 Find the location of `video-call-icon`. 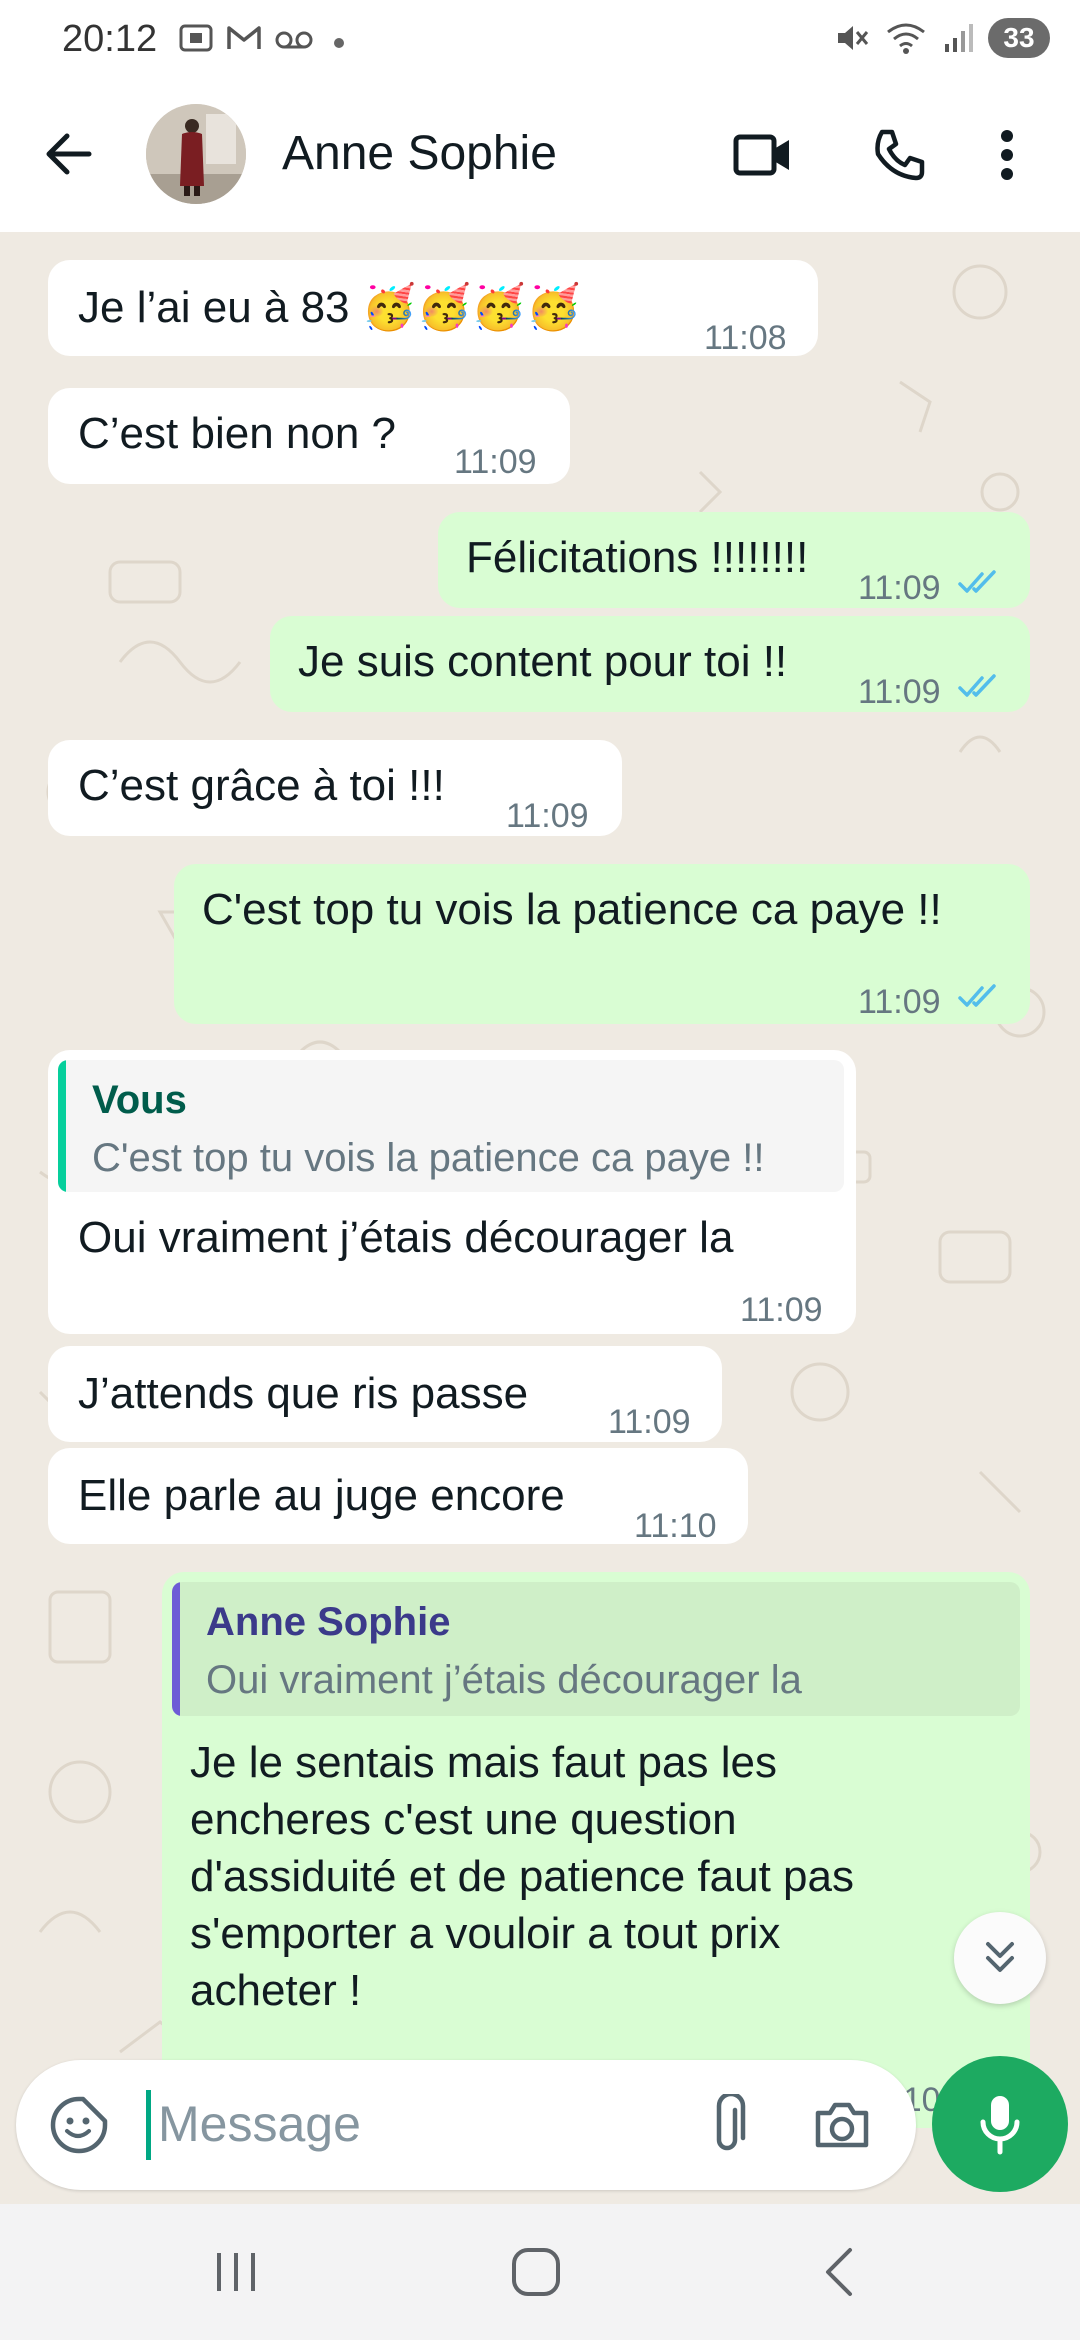

video-call-icon is located at coordinates (761, 155).